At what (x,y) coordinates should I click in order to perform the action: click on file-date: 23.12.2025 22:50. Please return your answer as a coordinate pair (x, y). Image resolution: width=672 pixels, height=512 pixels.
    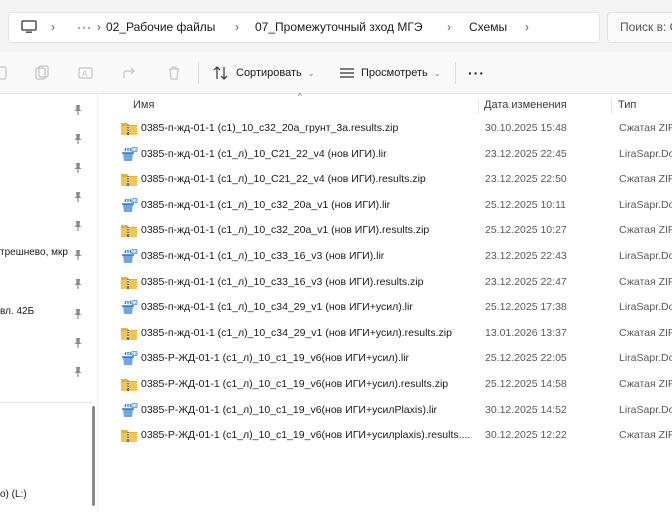
    Looking at the image, I should click on (526, 179).